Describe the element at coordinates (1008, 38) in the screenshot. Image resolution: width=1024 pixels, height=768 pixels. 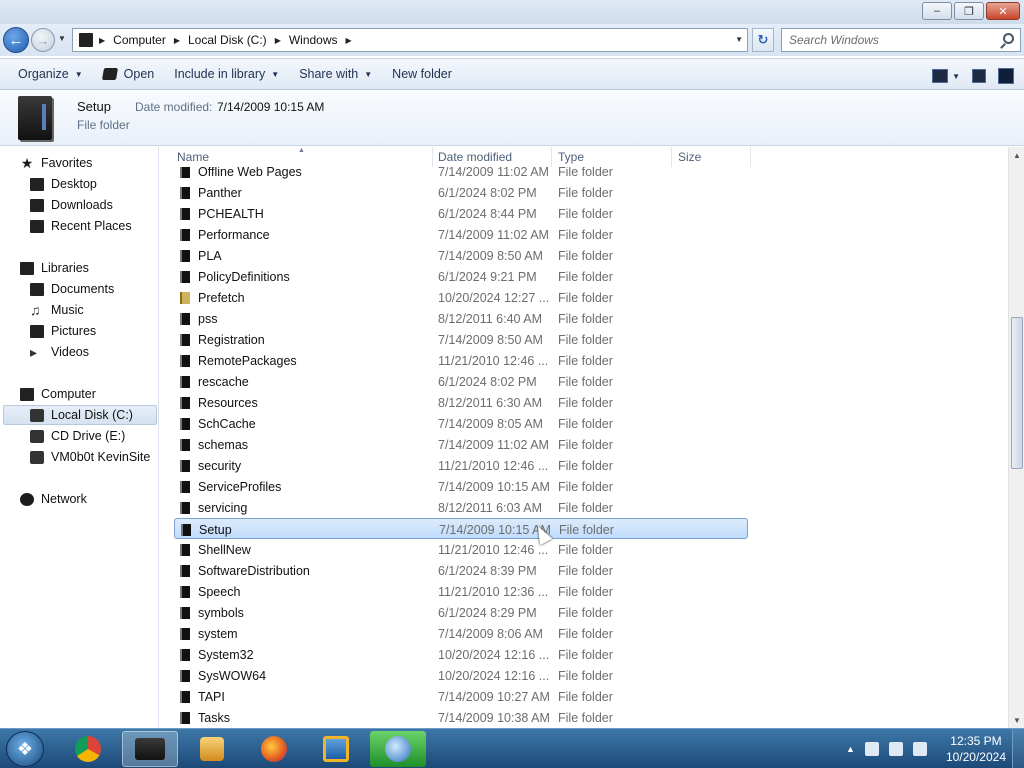
I see `search-icon` at that location.